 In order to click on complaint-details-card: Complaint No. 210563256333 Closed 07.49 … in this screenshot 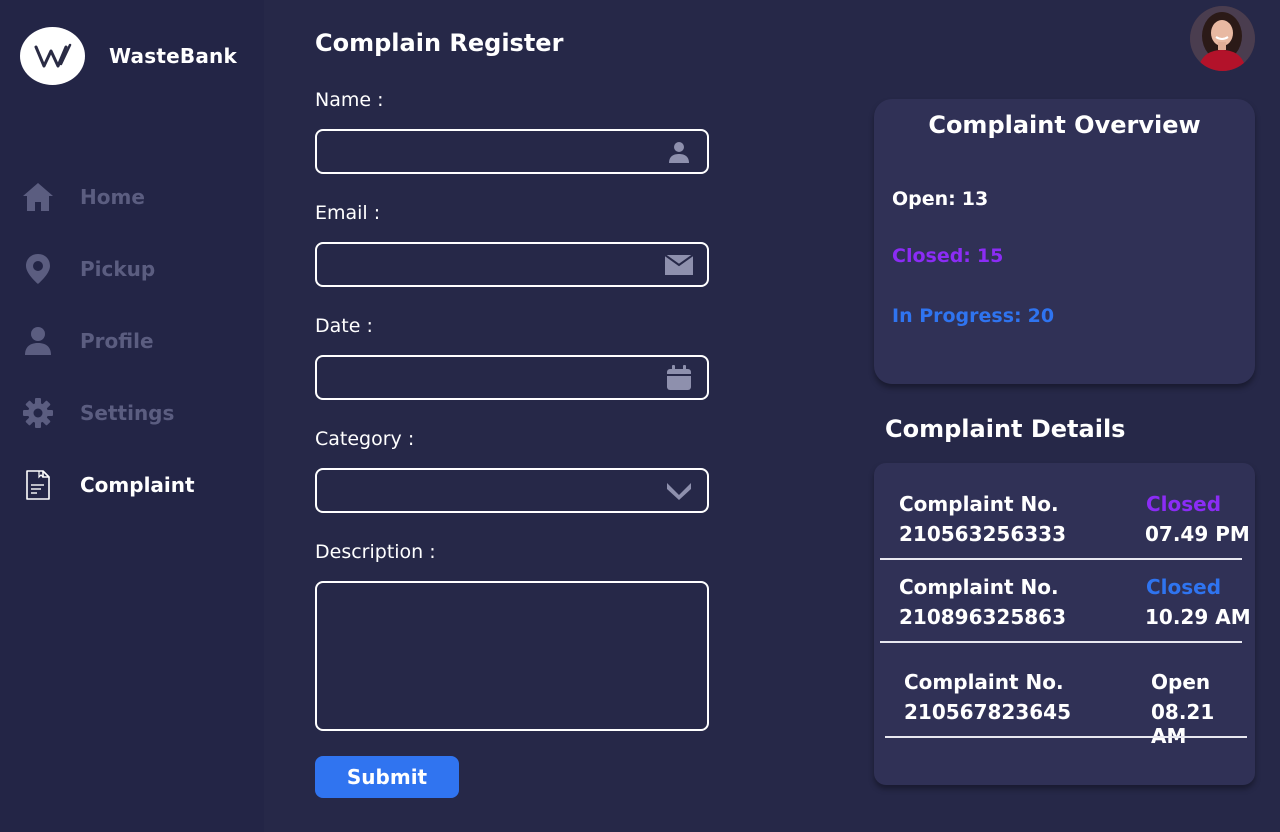, I will do `click(1064, 624)`.